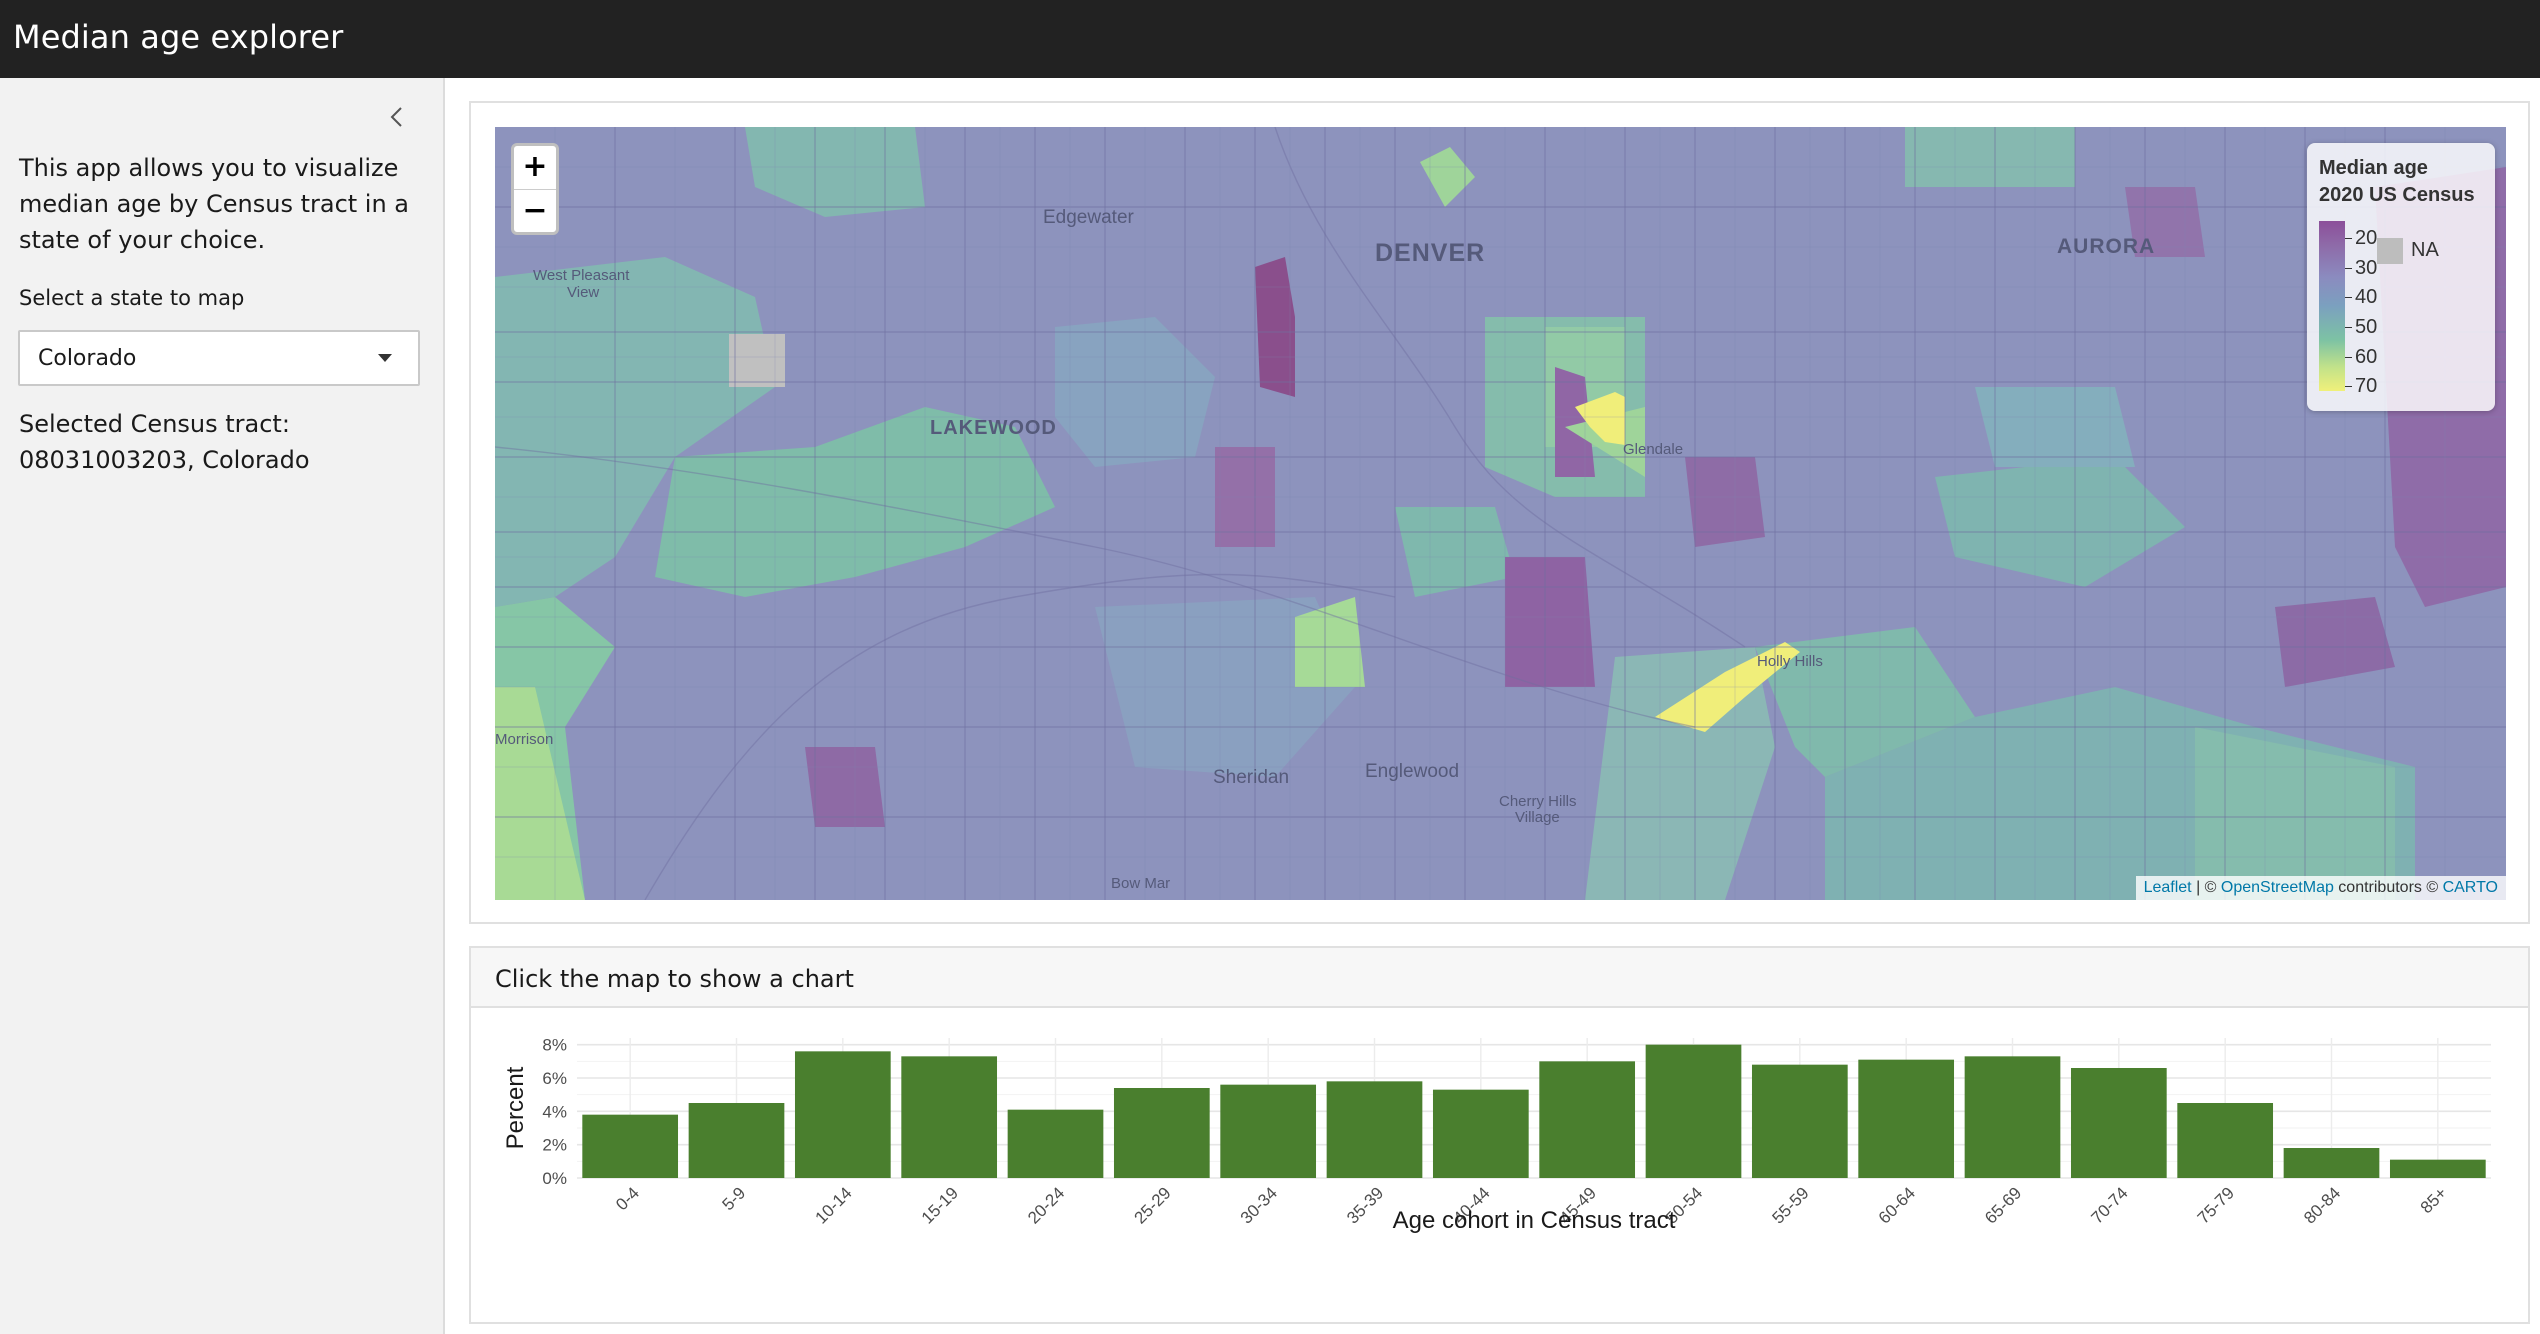 The width and height of the screenshot is (2540, 1334). What do you see at coordinates (1537, 817) in the screenshot?
I see `map-label-village: Village` at bounding box center [1537, 817].